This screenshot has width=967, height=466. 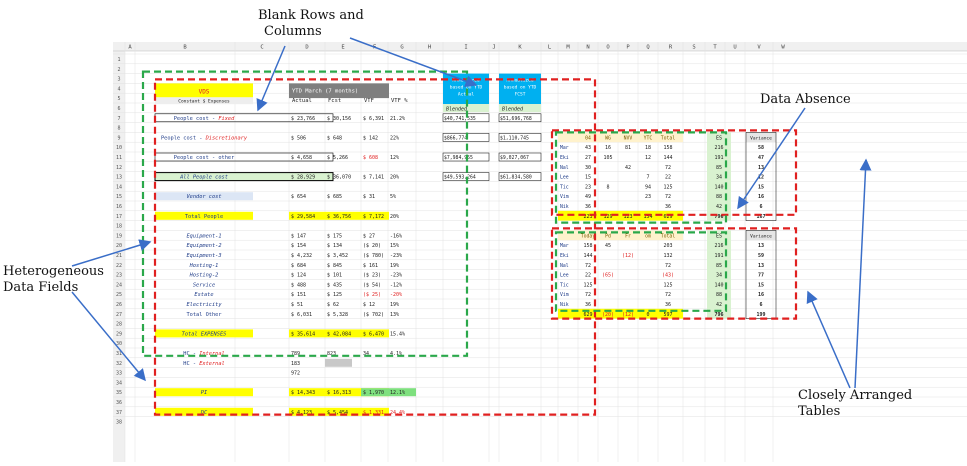 What do you see at coordinates (119, 413) in the screenshot?
I see `row-header: 37` at bounding box center [119, 413].